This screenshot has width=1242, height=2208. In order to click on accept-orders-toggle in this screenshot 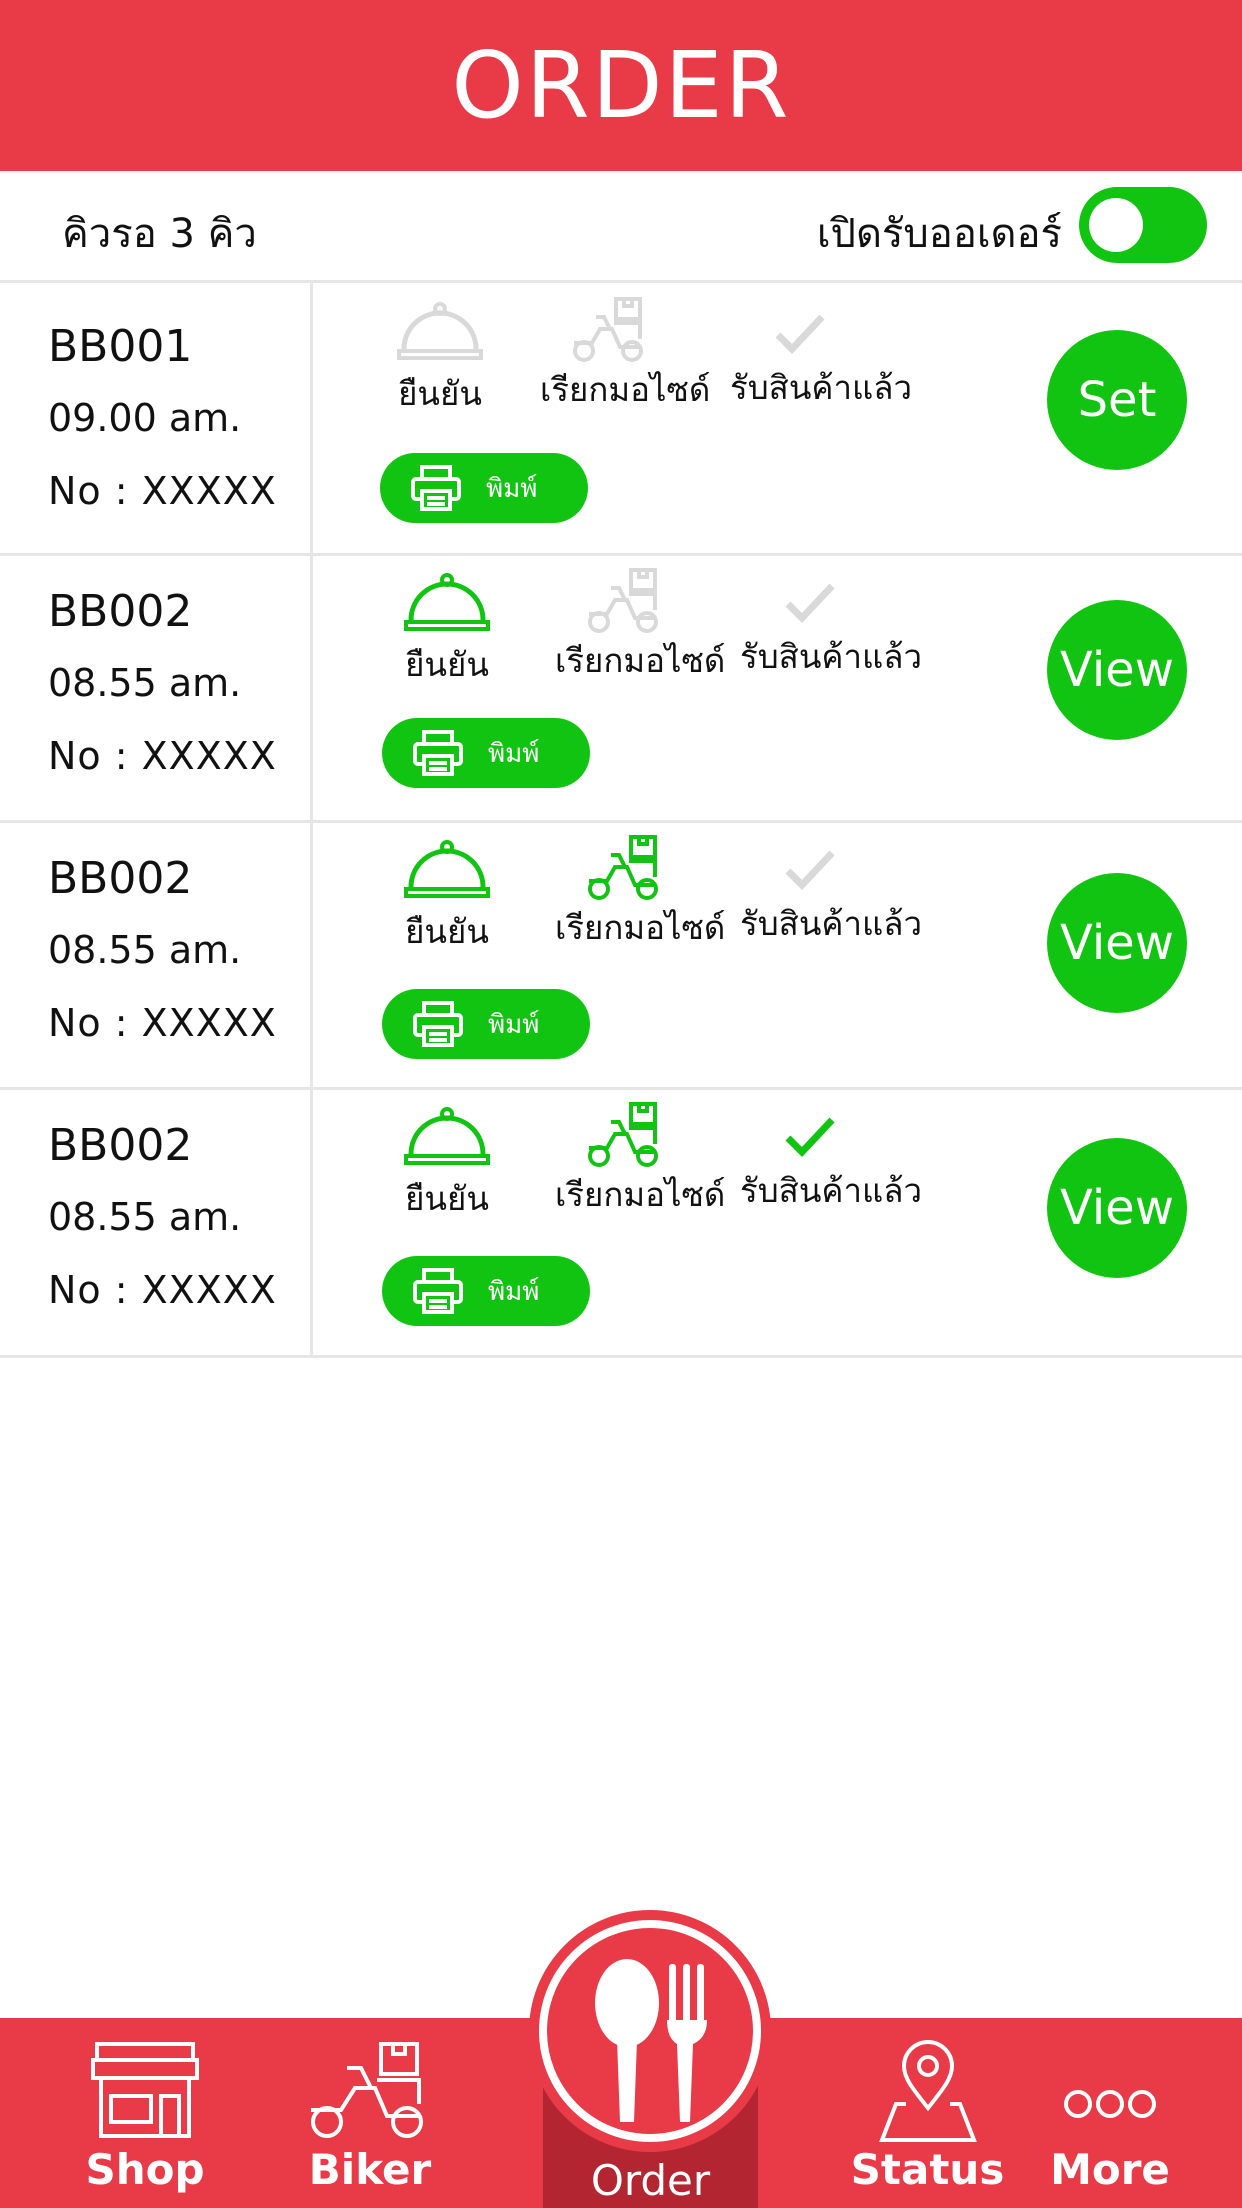, I will do `click(1143, 225)`.